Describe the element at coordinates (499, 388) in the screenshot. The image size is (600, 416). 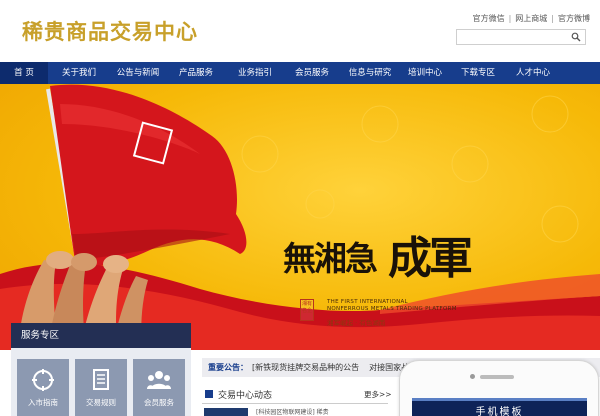
I see `phone-mockup: 手机模板` at that location.